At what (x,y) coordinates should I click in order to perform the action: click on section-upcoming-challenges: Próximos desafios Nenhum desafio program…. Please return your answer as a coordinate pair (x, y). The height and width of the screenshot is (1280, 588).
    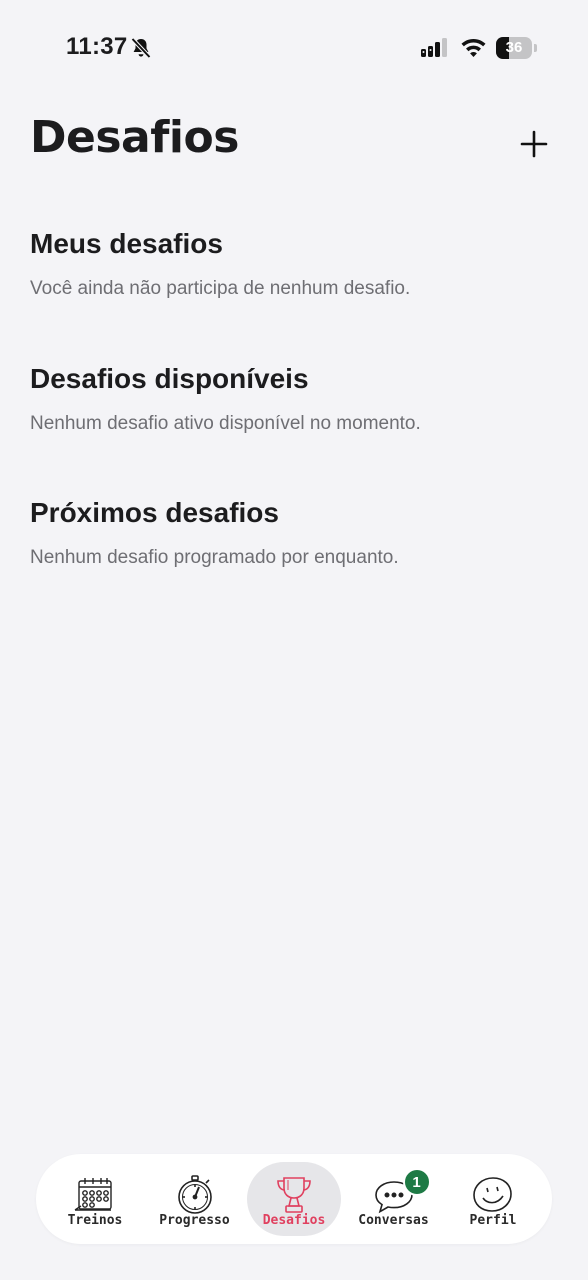
    Looking at the image, I should click on (294, 533).